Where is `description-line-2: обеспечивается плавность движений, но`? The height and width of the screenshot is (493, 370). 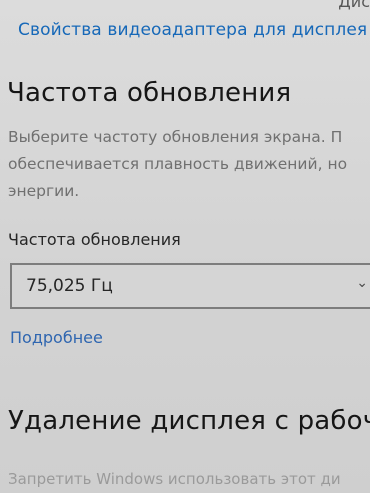
description-line-2: обеспечивается плавность движений, но is located at coordinates (178, 164).